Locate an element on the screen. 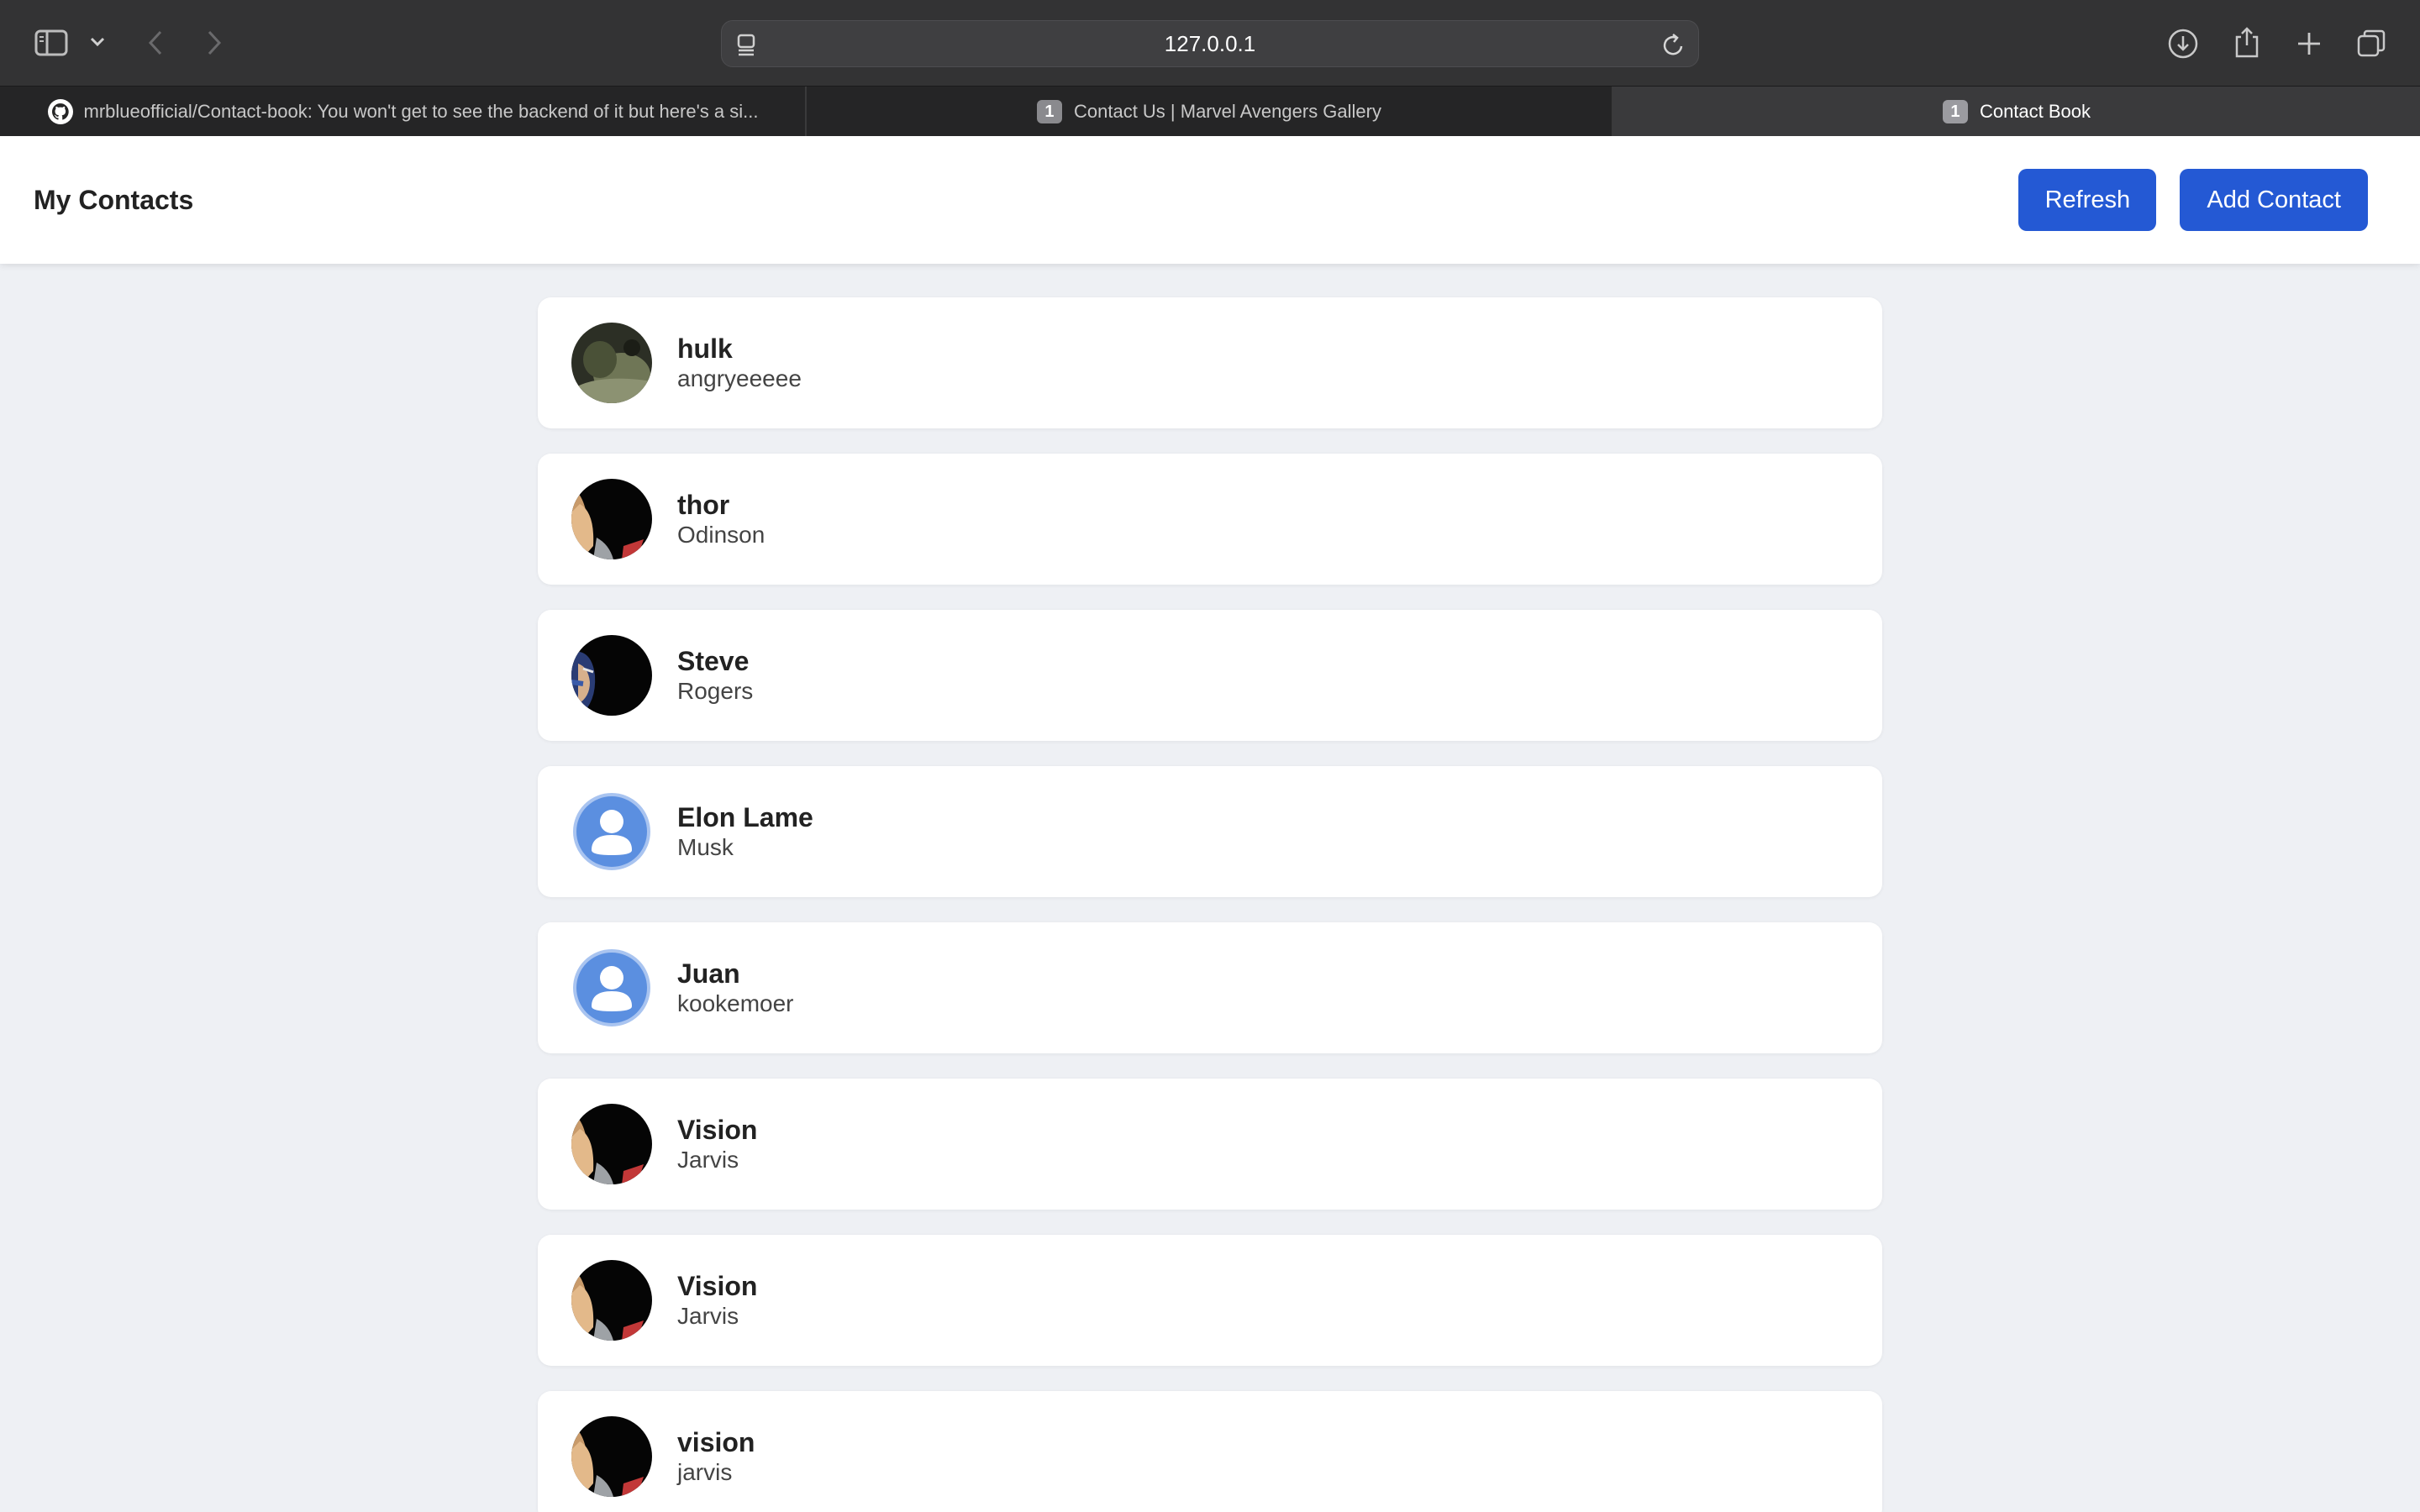 The image size is (2420, 1512). contact-card: thor Odinson is located at coordinates (1210, 519).